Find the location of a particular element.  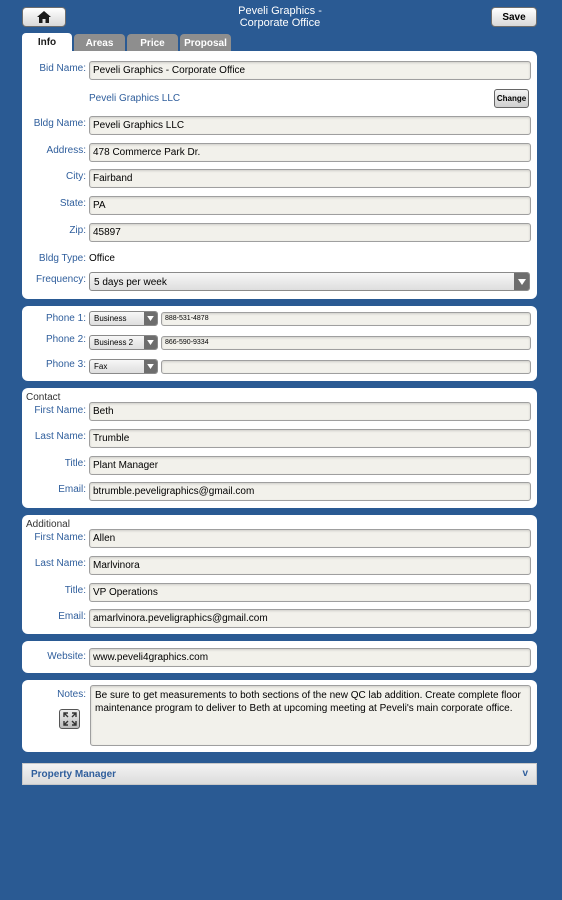

city-field: Fairband is located at coordinates (310, 178).